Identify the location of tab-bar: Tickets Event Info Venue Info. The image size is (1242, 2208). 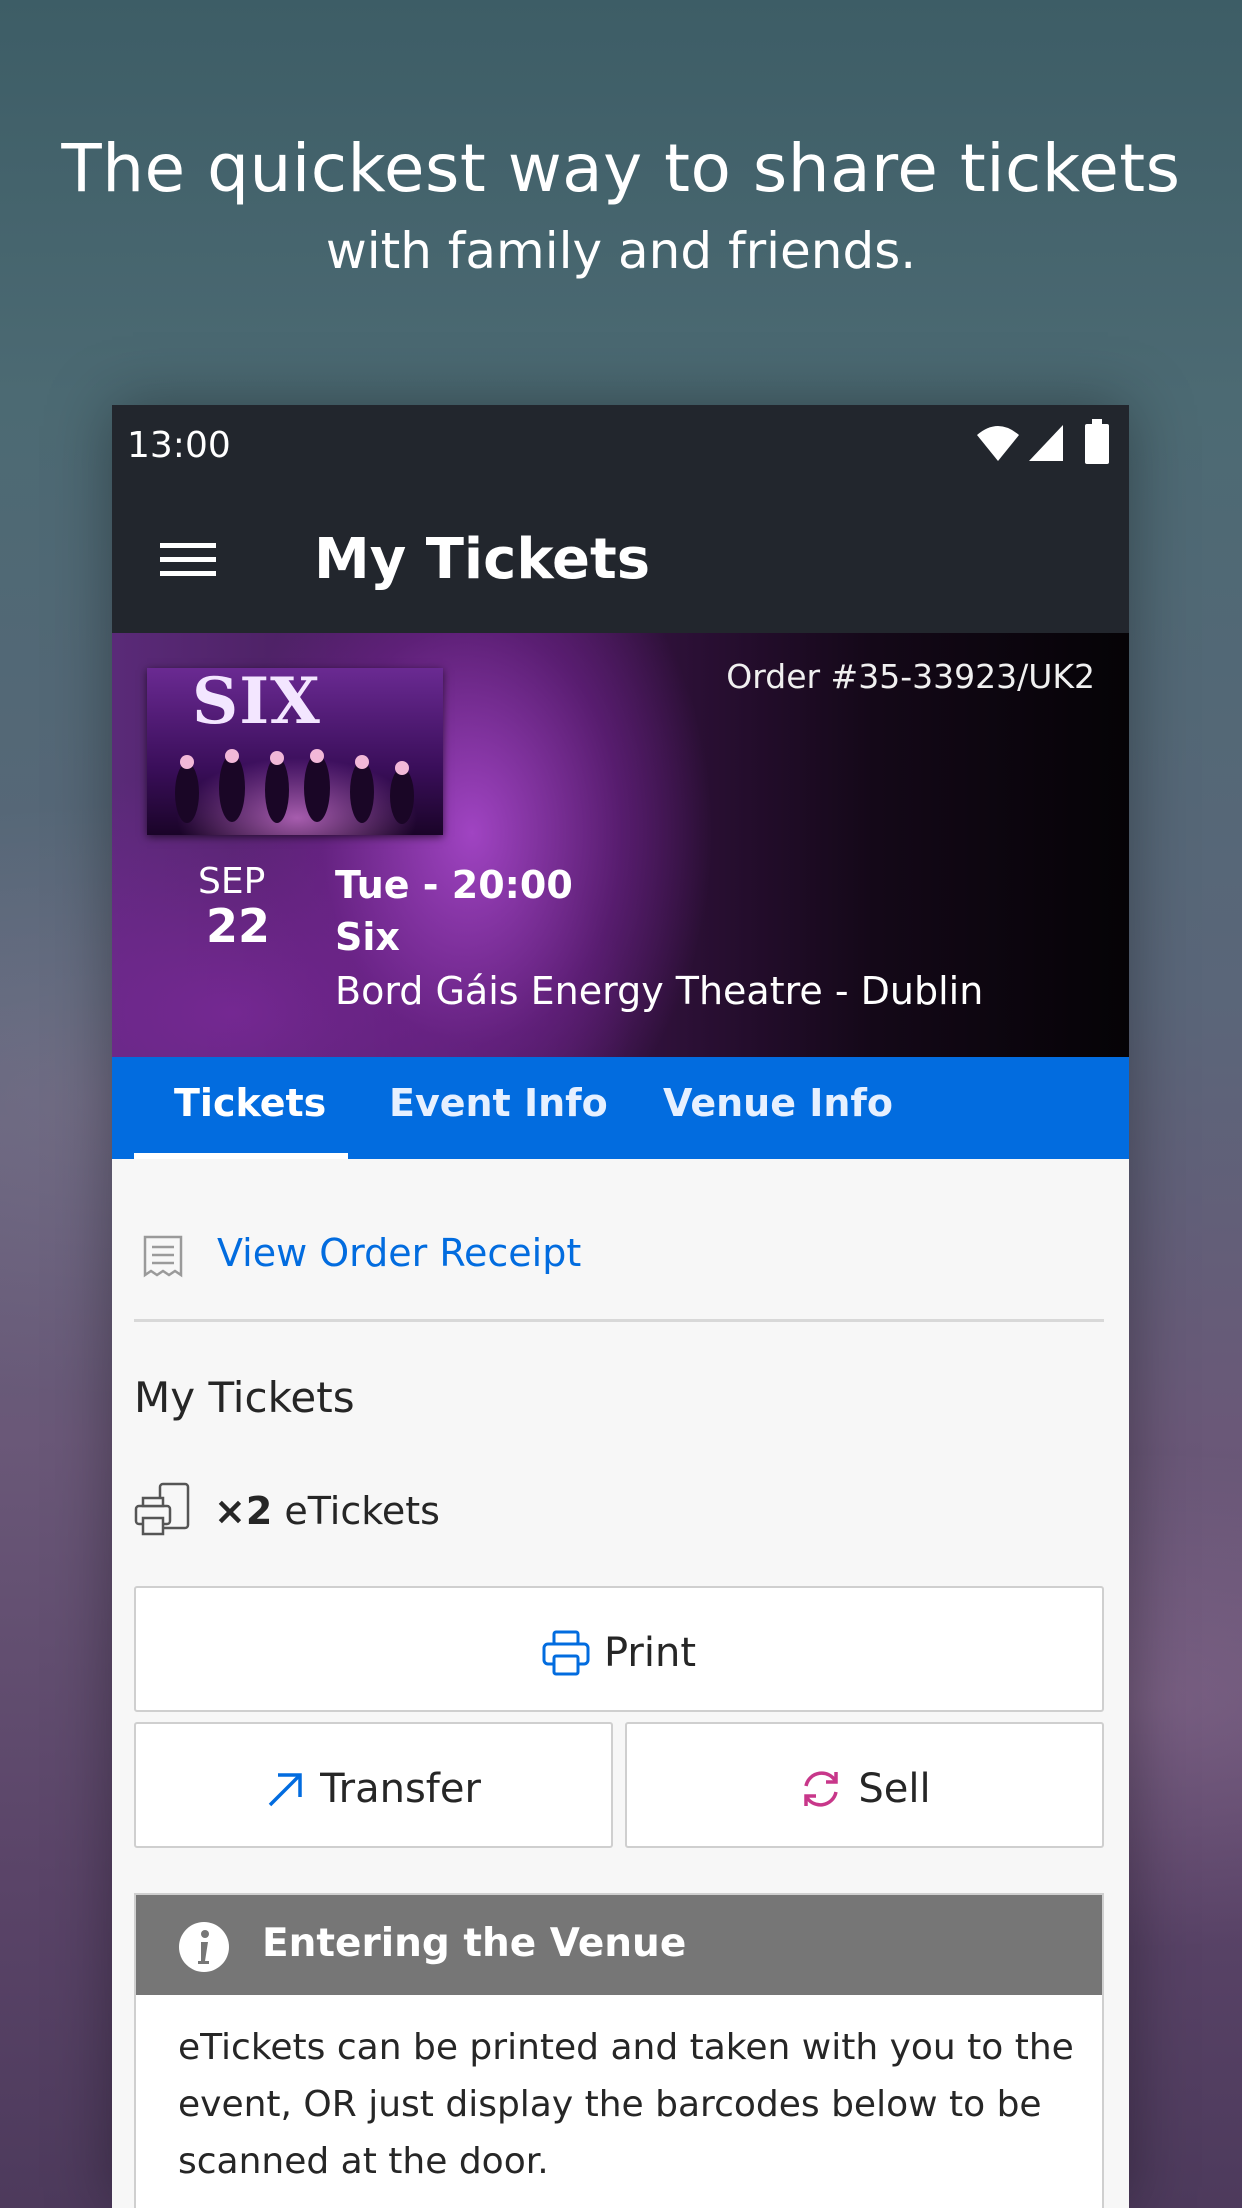
(620, 1108).